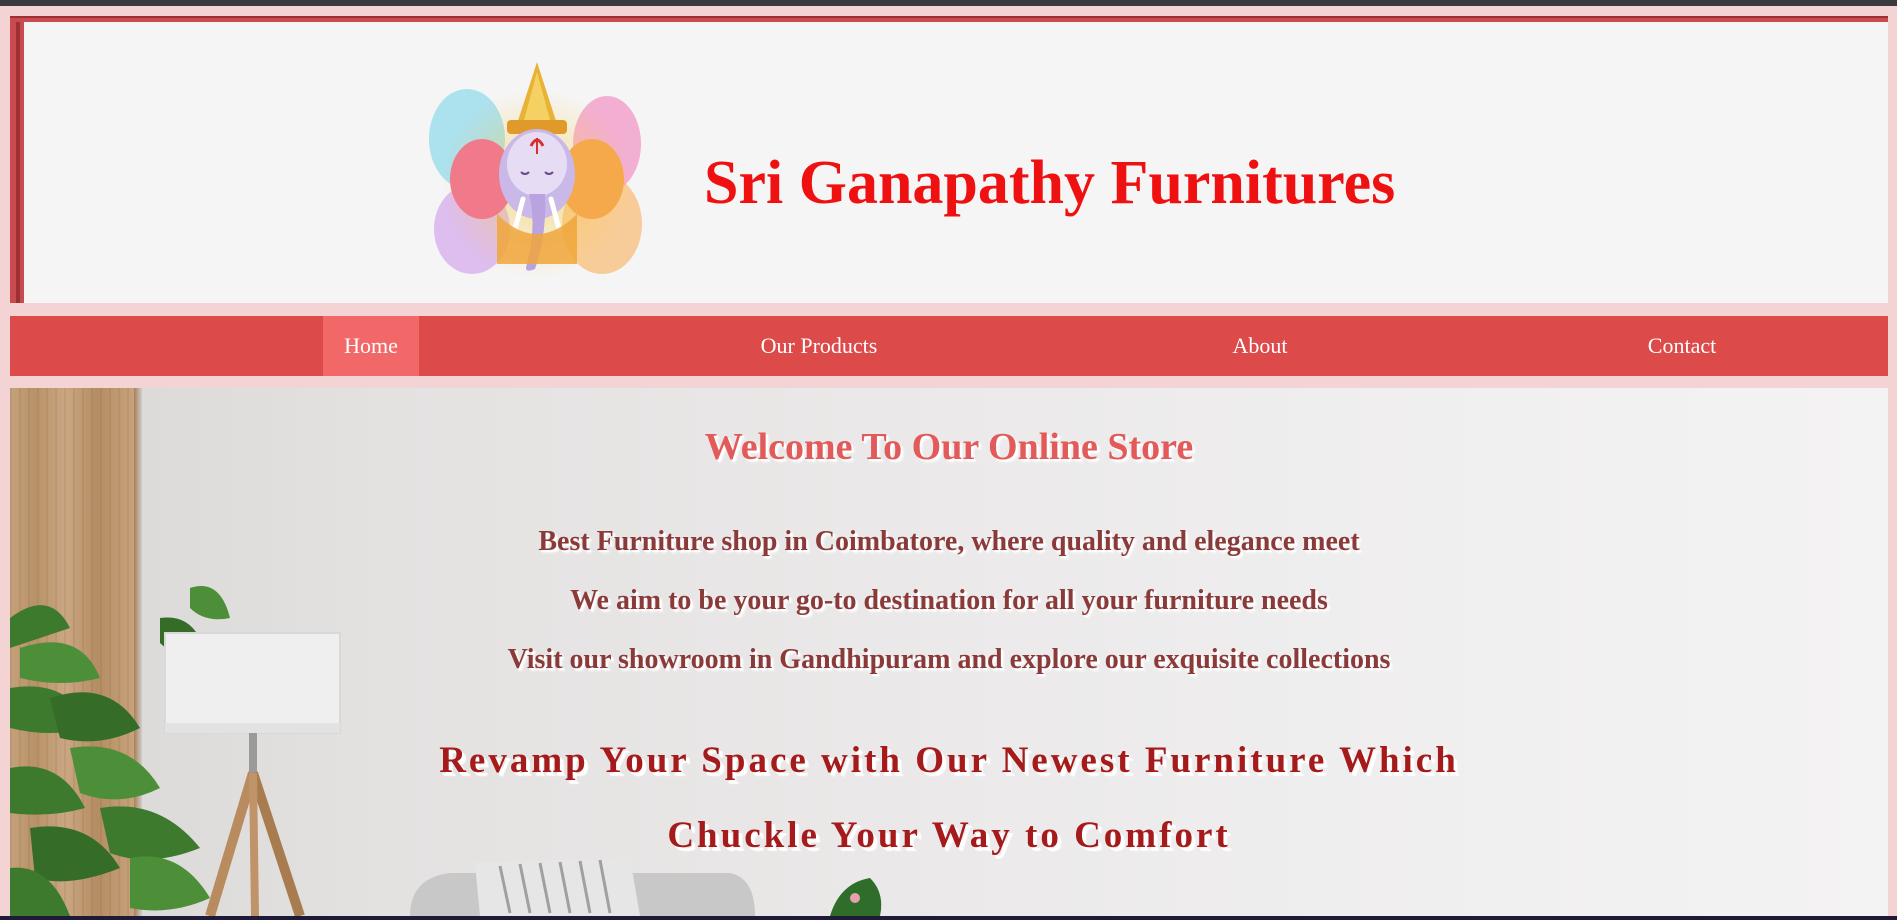  I want to click on welcome-heading: Welcome To Our Online Store, so click(949, 447).